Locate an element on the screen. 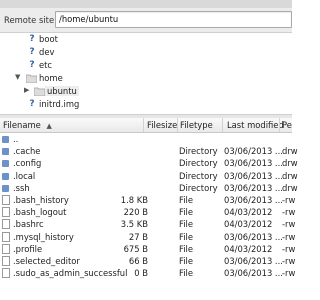  file-row: .bash_history 1.8 KB File 03/06/2013 ... -rw is located at coordinates (147, 200).